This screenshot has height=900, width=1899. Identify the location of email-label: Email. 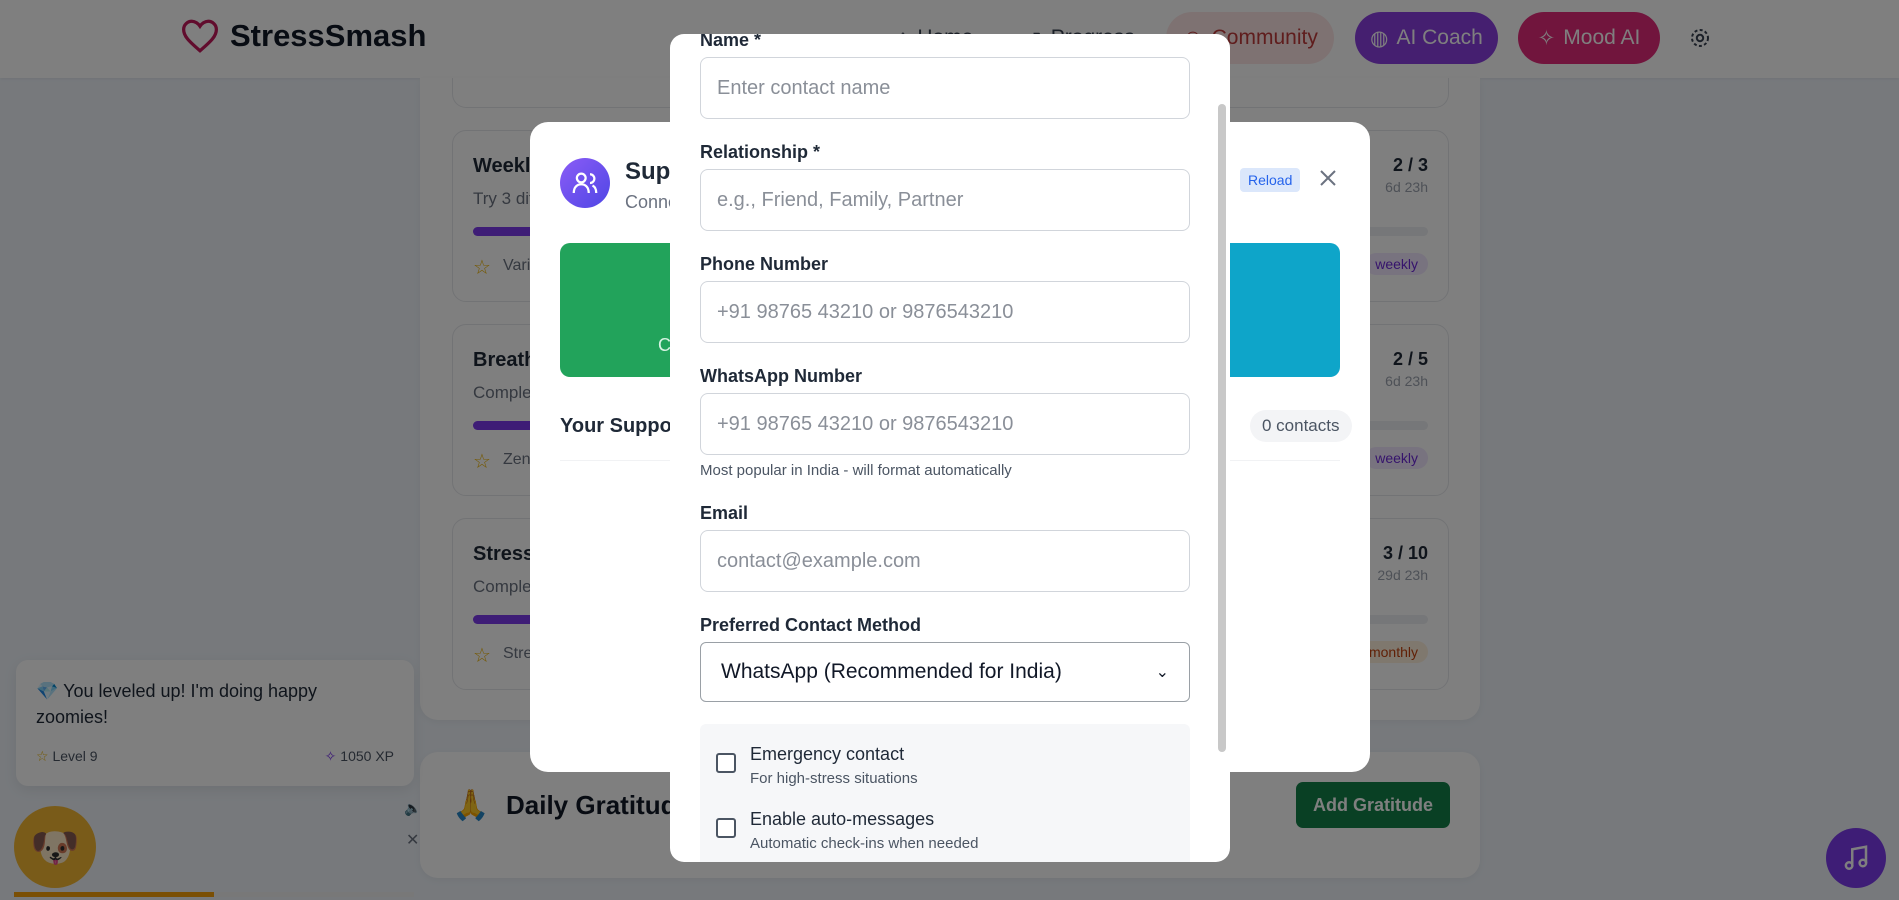
(724, 513).